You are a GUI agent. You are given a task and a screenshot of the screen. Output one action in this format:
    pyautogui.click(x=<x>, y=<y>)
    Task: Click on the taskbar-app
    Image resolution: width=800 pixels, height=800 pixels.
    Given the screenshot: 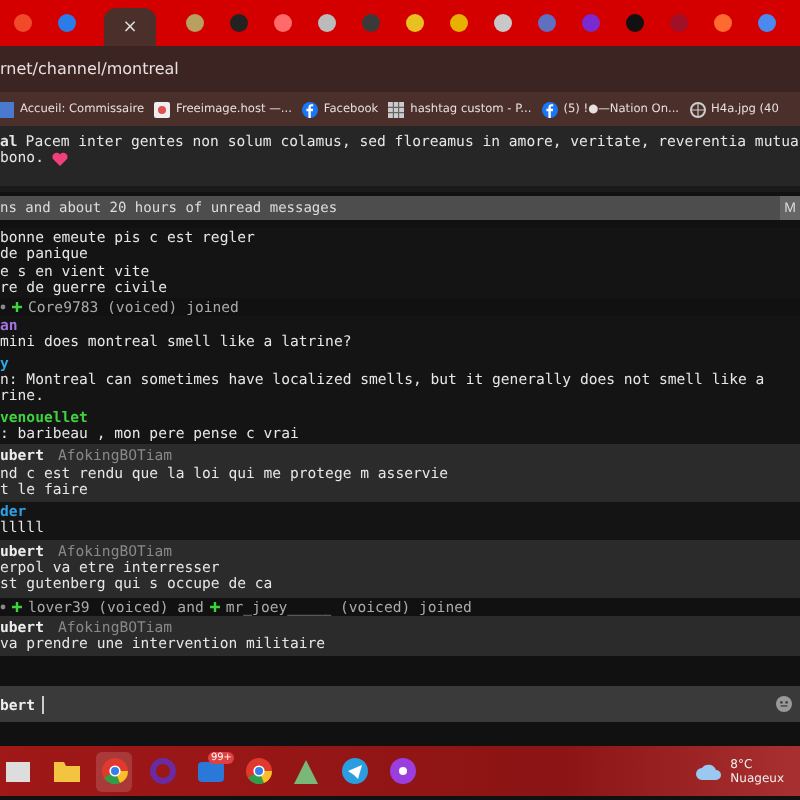 What is the action you would take?
    pyautogui.click(x=114, y=771)
    